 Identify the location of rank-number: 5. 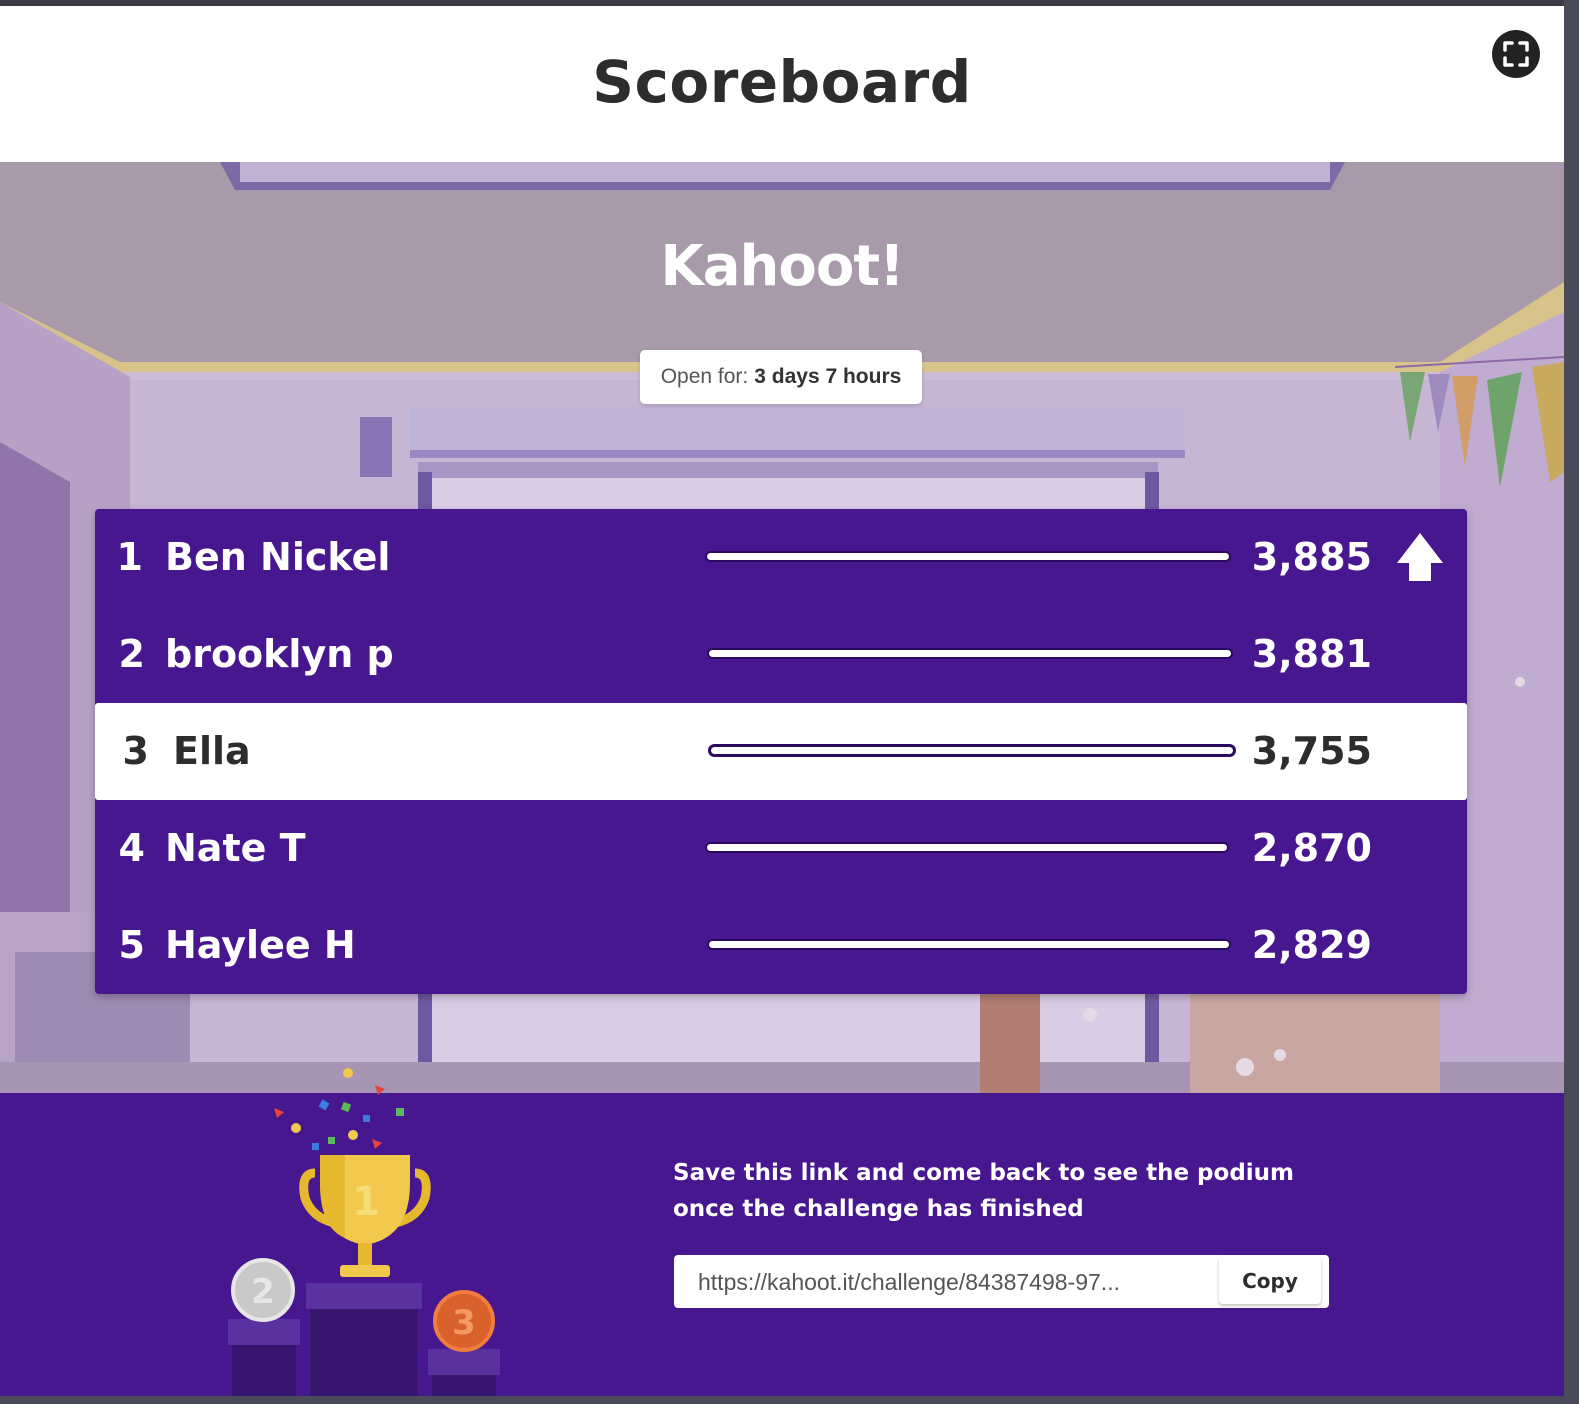
(131, 945).